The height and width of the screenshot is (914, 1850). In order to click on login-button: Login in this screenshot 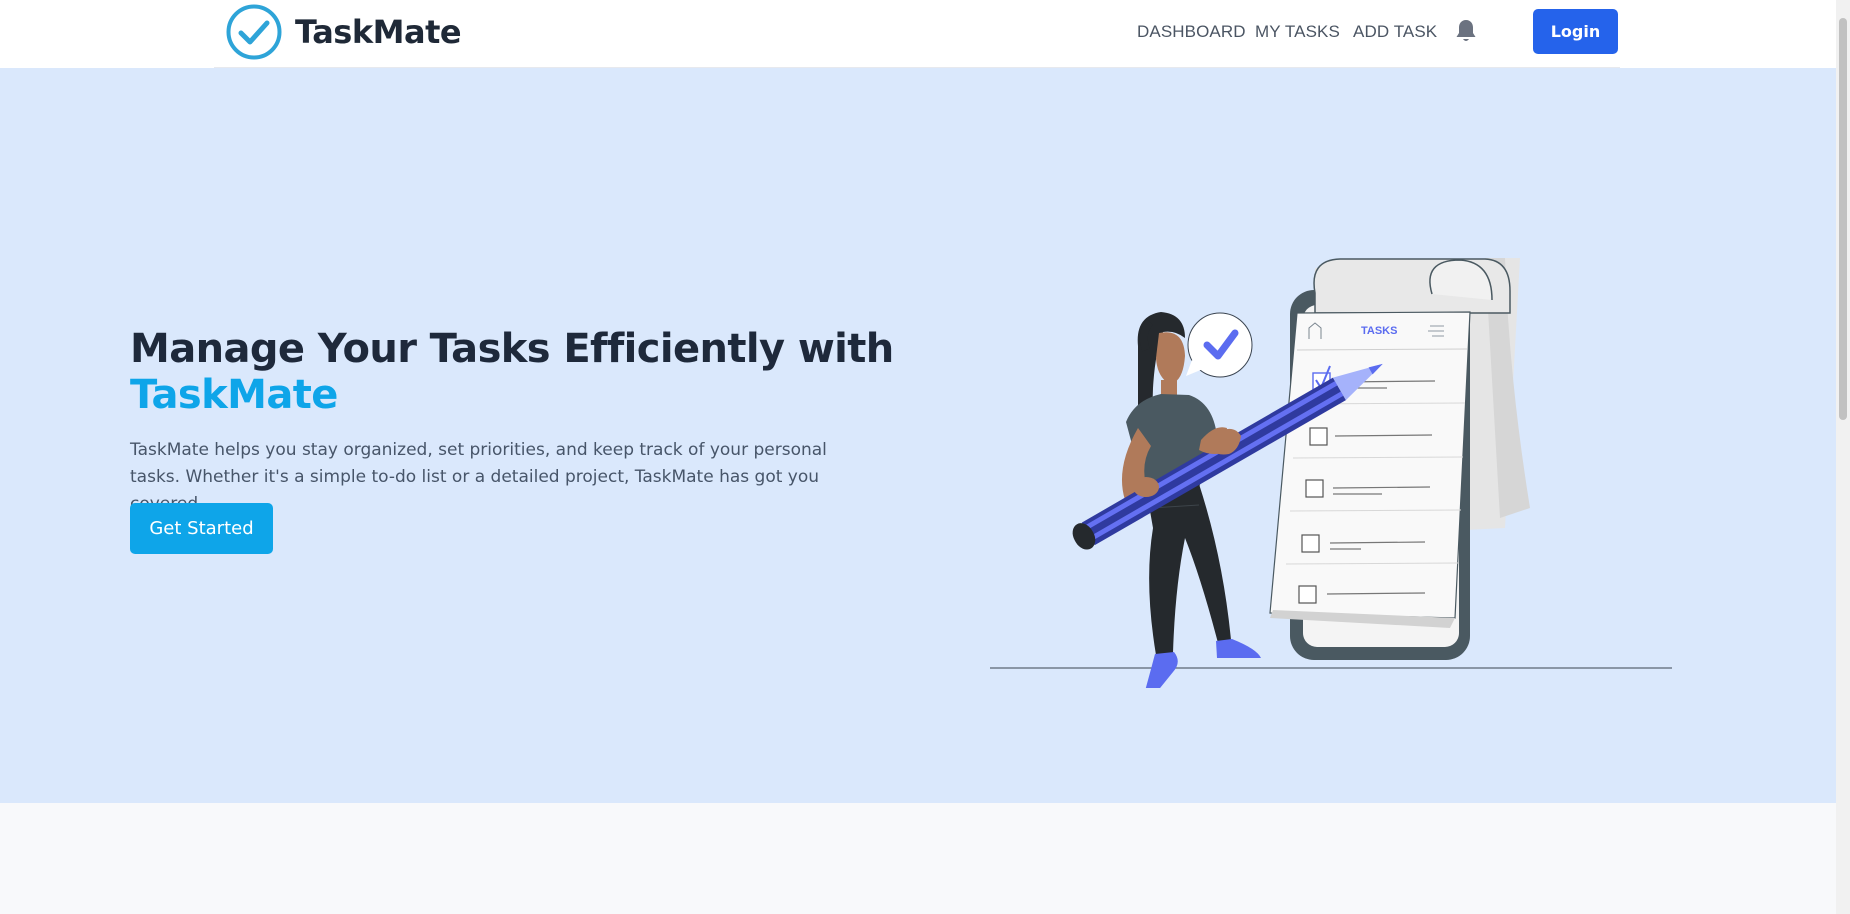, I will do `click(1575, 31)`.